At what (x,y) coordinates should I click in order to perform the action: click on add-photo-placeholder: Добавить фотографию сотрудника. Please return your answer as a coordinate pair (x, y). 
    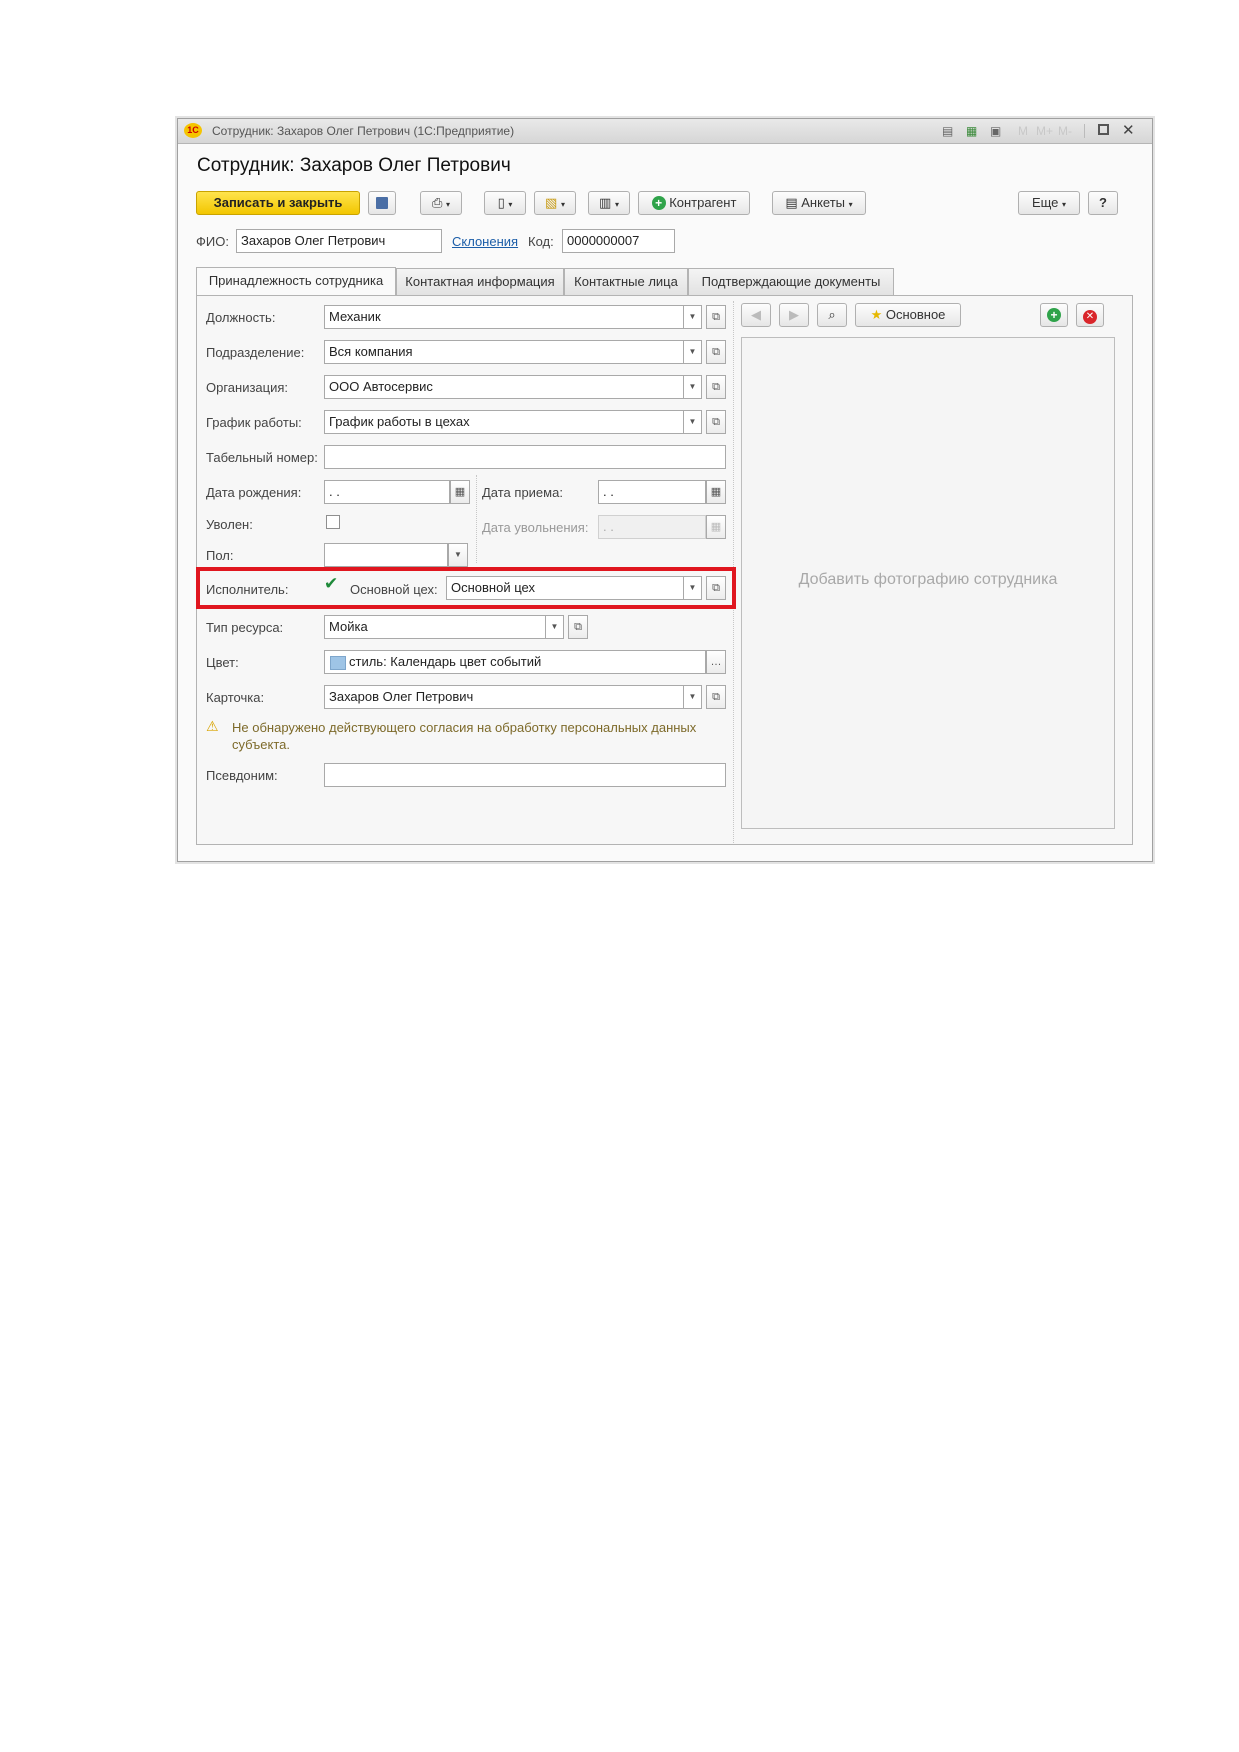
    Looking at the image, I should click on (928, 580).